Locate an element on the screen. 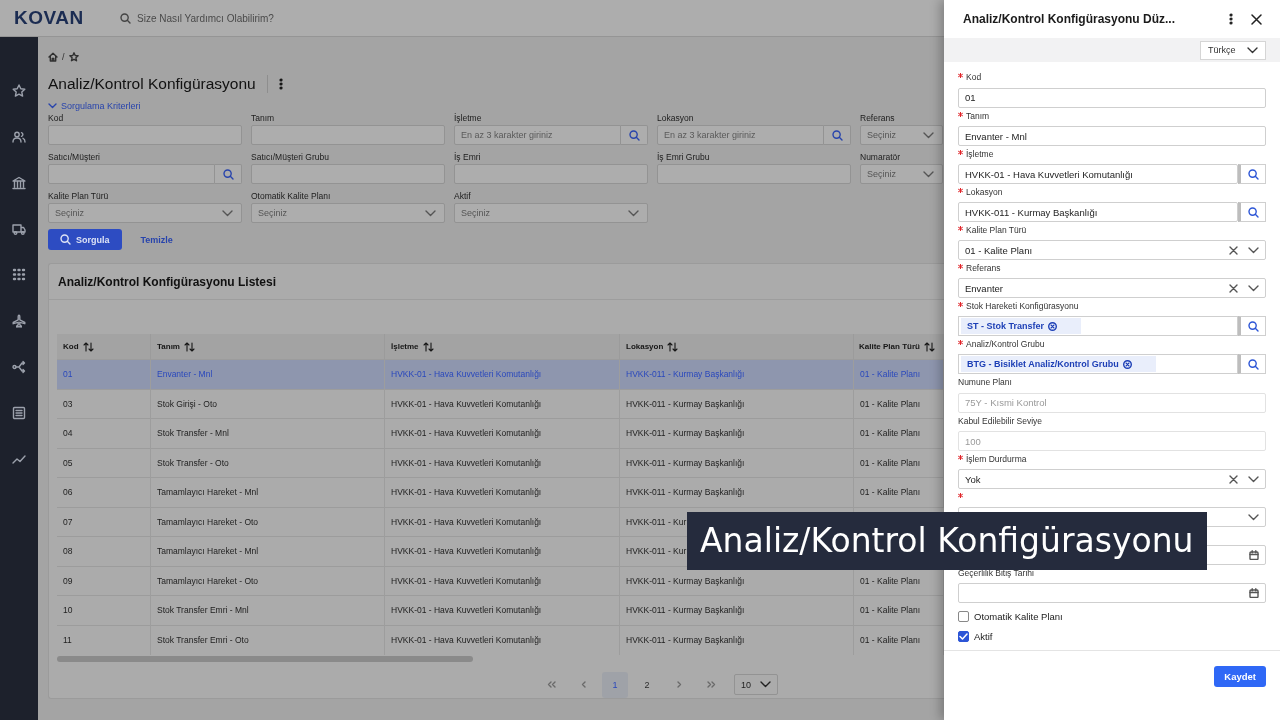 Image resolution: width=1280 pixels, height=720 pixels. flow-icon is located at coordinates (19, 367).